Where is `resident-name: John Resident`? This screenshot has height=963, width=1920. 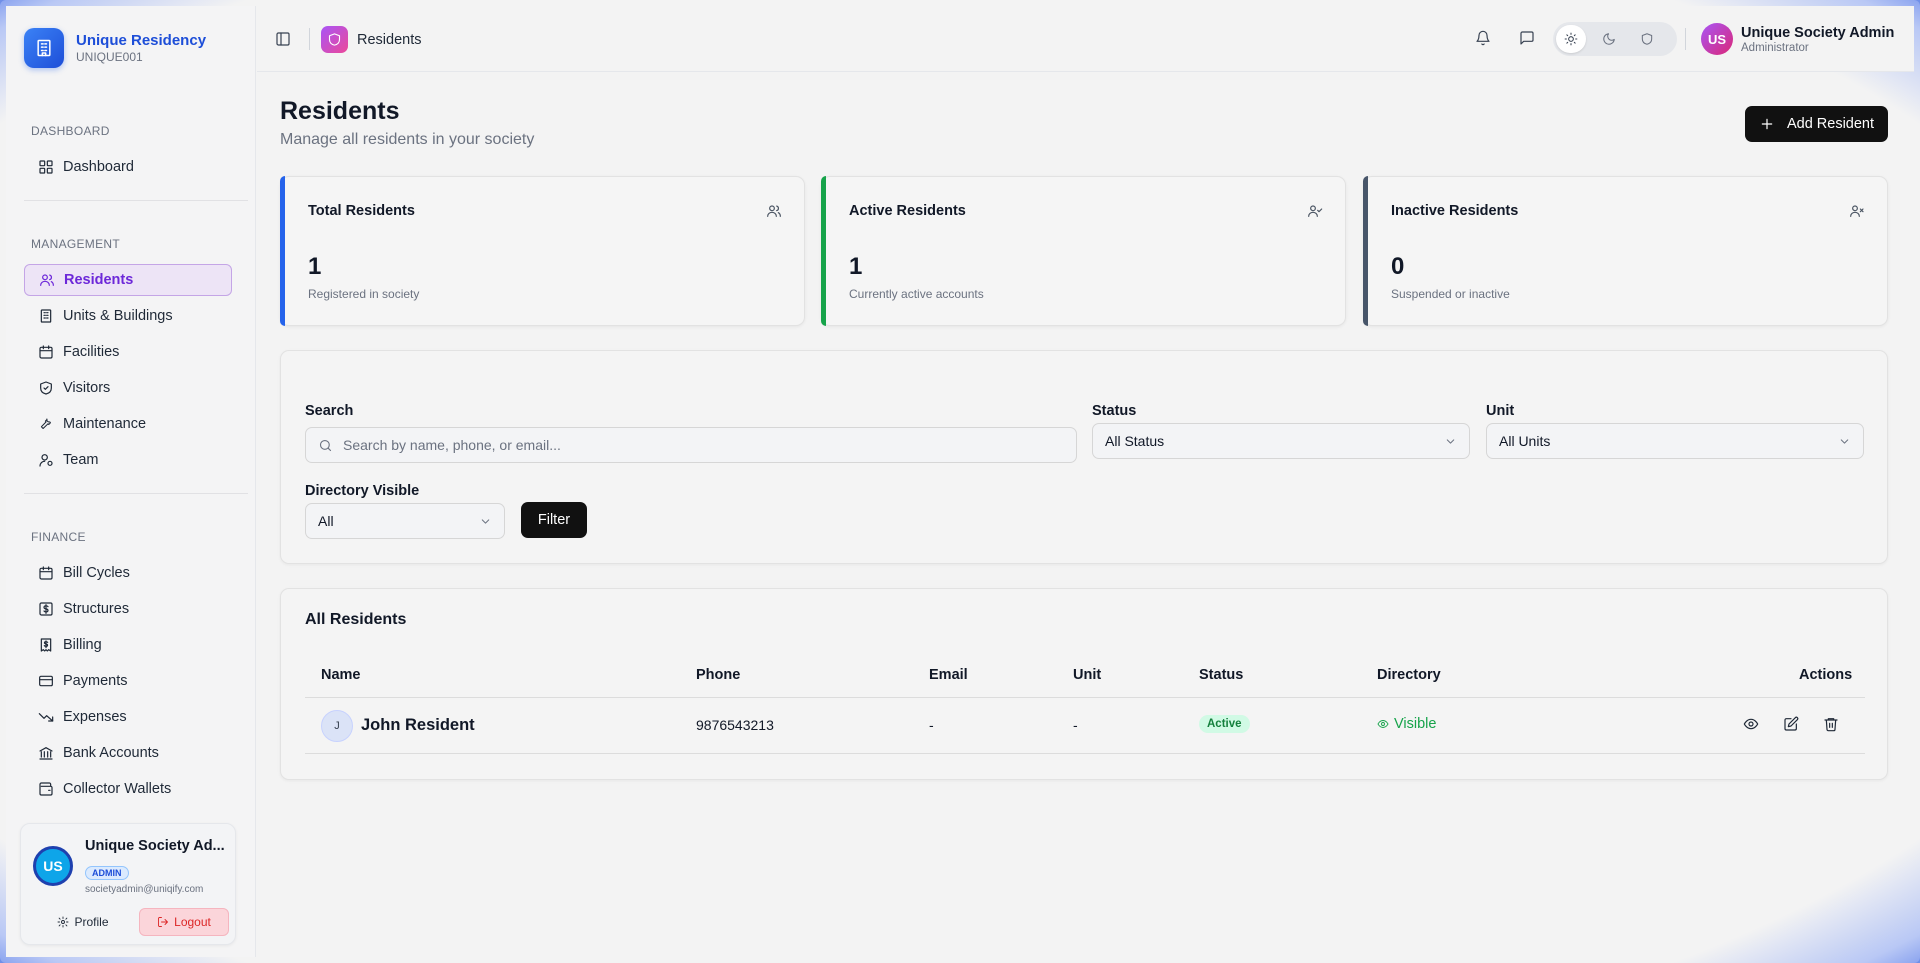 resident-name: John Resident is located at coordinates (418, 725).